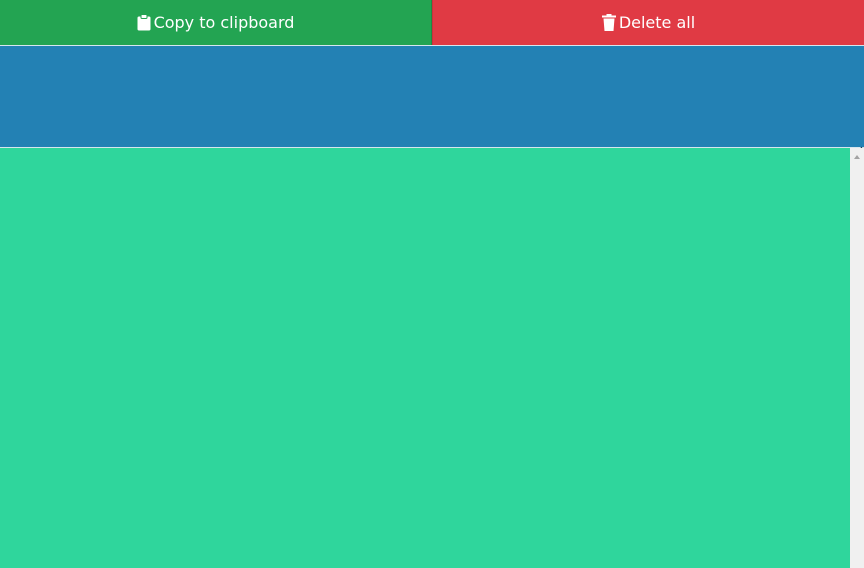 This screenshot has height=568, width=864. What do you see at coordinates (857, 156) in the screenshot?
I see `scroll-up-arrow-icon` at bounding box center [857, 156].